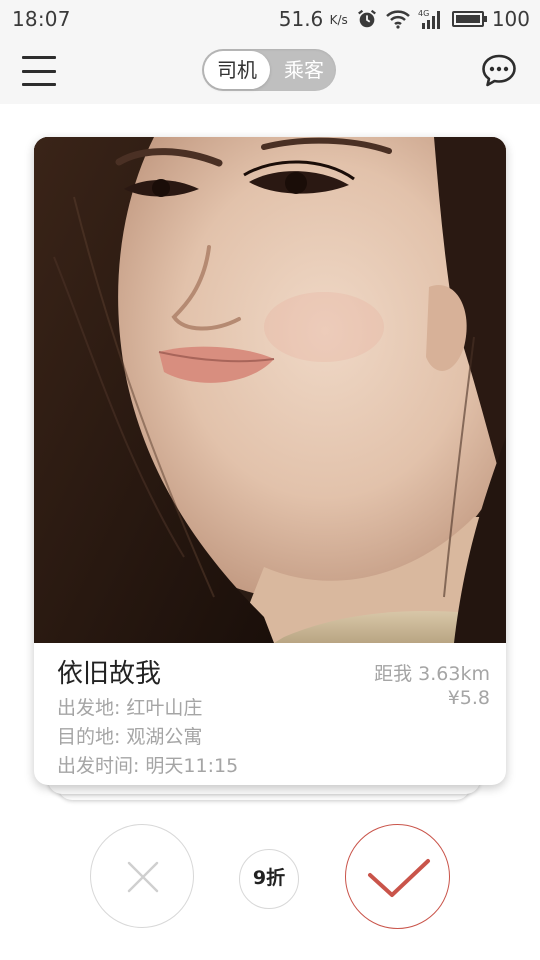 The image size is (540, 960). What do you see at coordinates (510, 19) in the screenshot?
I see `battery-percent: 100` at bounding box center [510, 19].